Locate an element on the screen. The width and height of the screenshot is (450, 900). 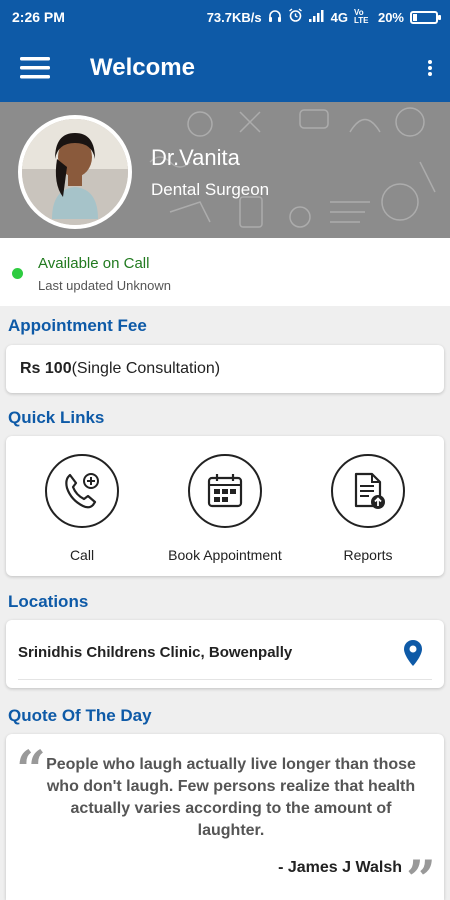
status-bar: 2:26 PM 73.7KB/s 4G Vo LTE 20% is located at coordinates (225, 17).